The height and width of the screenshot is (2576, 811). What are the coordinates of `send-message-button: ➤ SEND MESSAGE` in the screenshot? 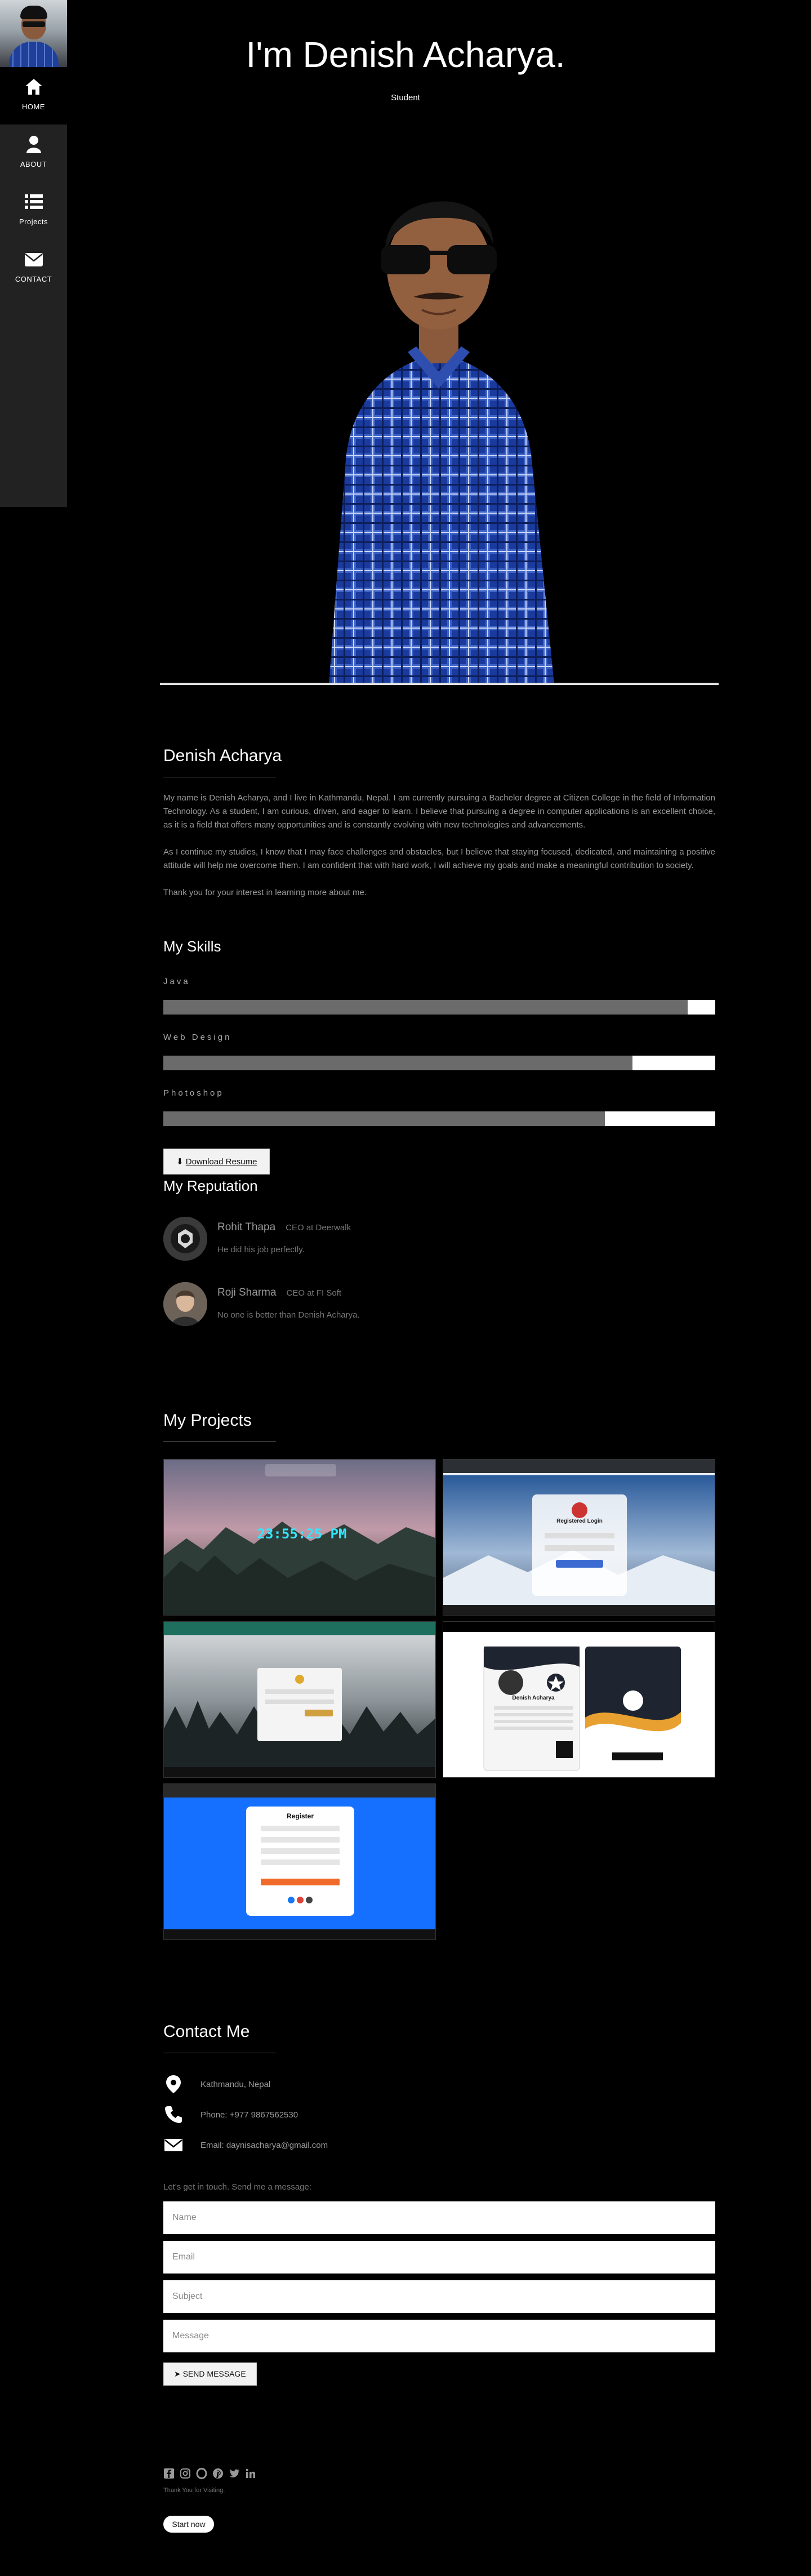 It's located at (210, 2374).